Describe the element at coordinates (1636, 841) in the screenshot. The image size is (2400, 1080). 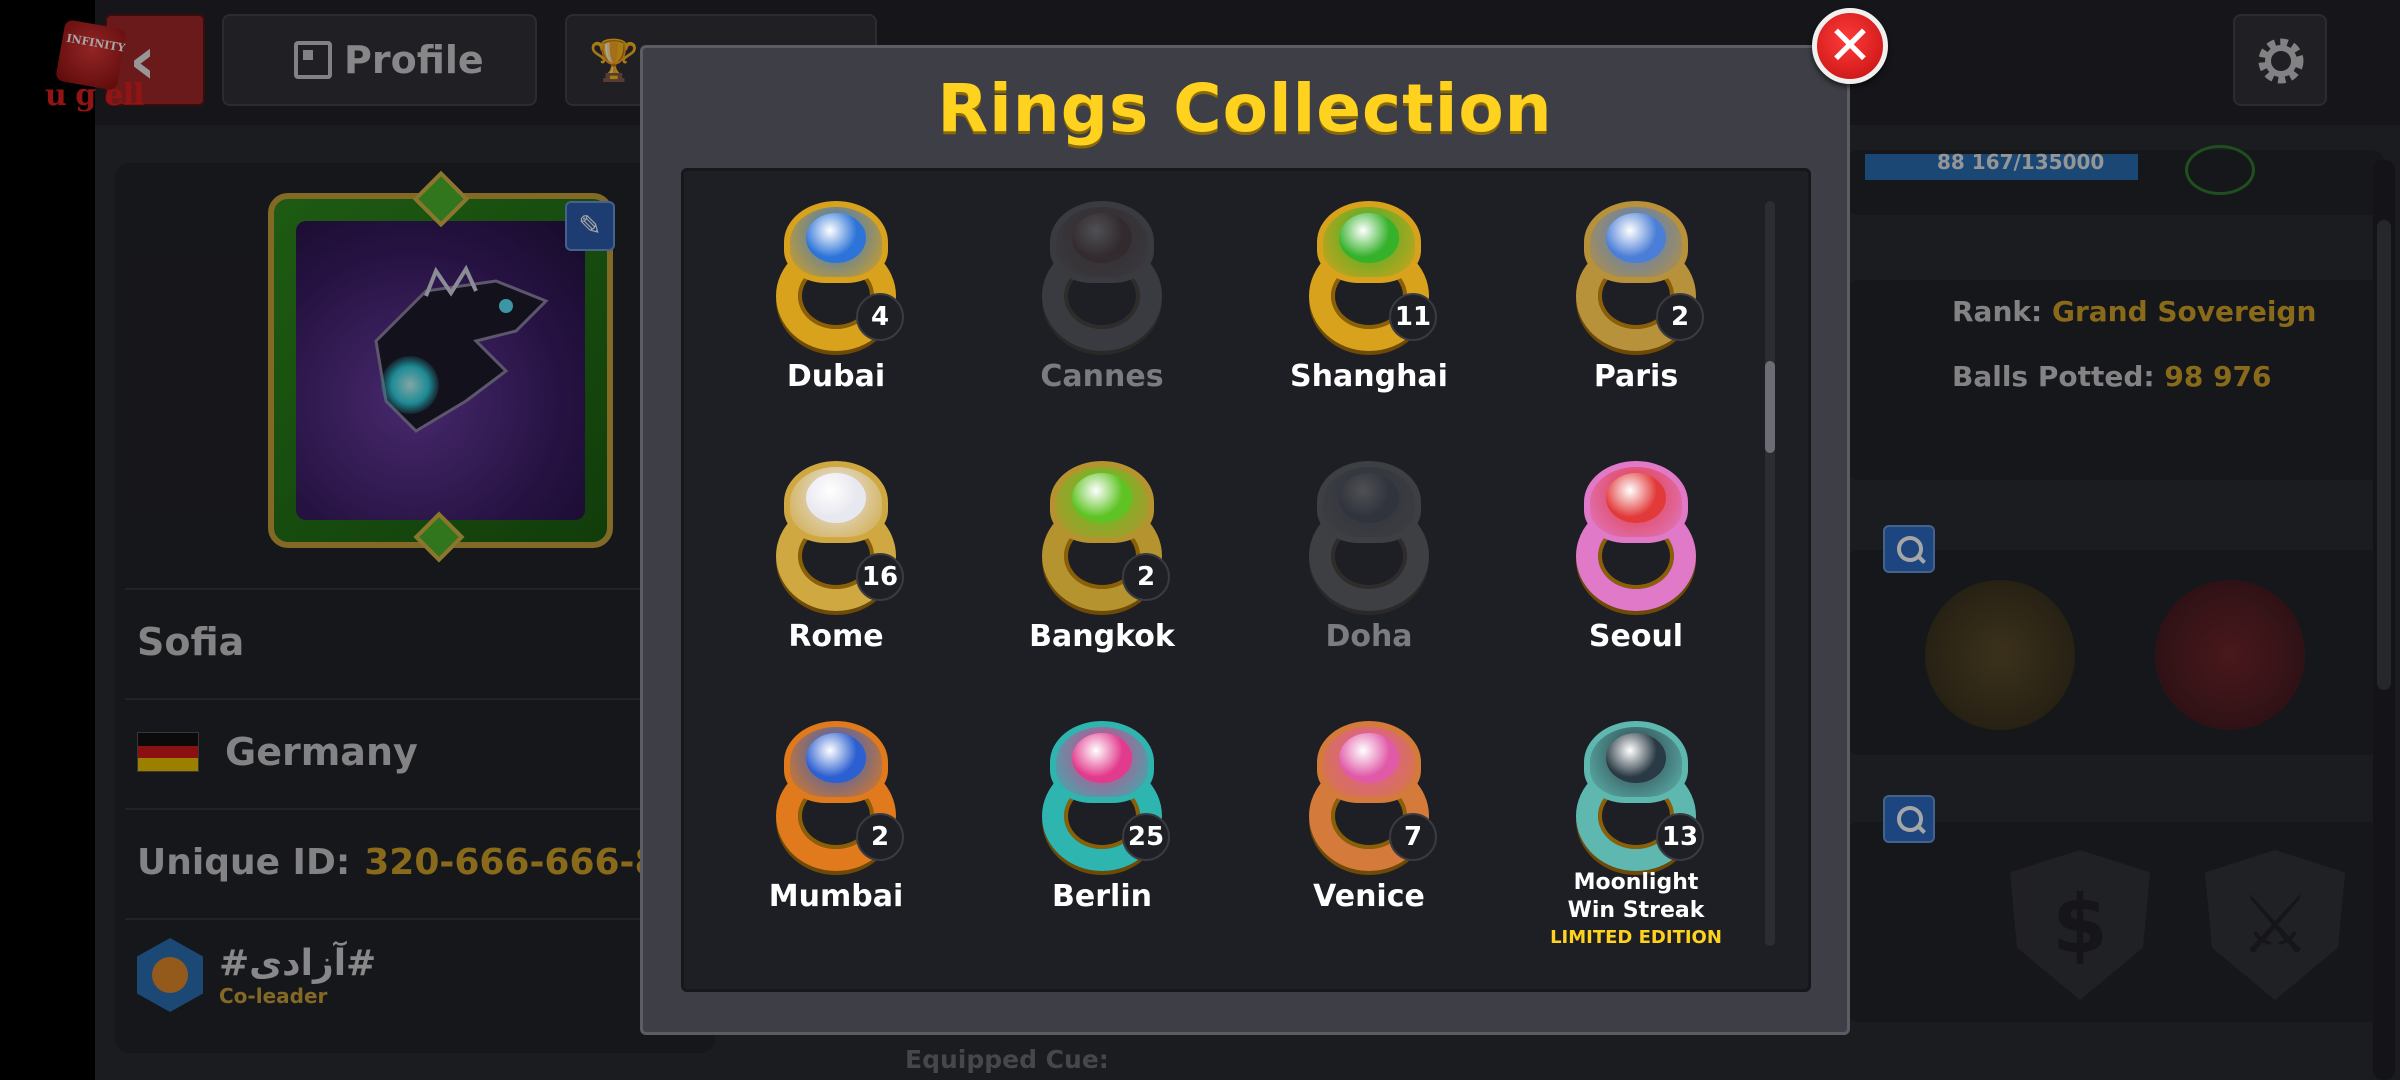
I see `ring-item: 13 Moonlight Win Streak LIMITED EDITION` at that location.